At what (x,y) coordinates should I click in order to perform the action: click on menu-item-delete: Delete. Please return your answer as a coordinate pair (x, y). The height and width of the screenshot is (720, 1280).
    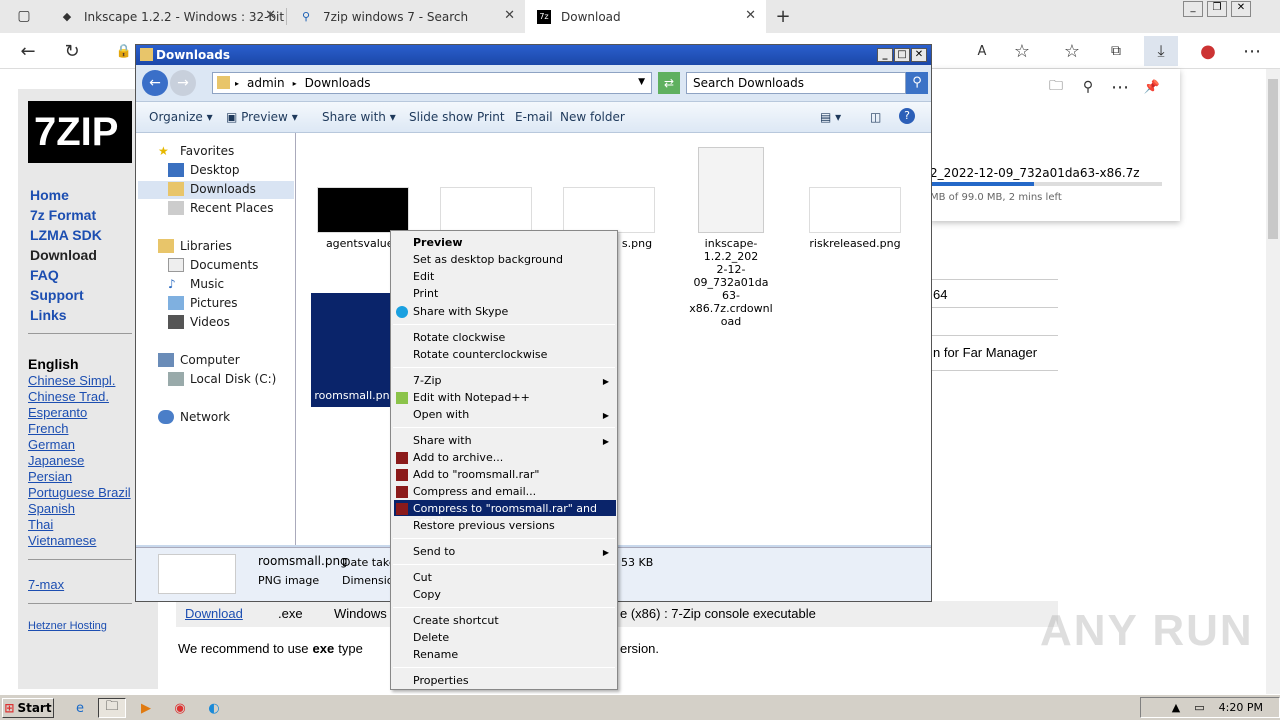
    Looking at the image, I should click on (431, 637).